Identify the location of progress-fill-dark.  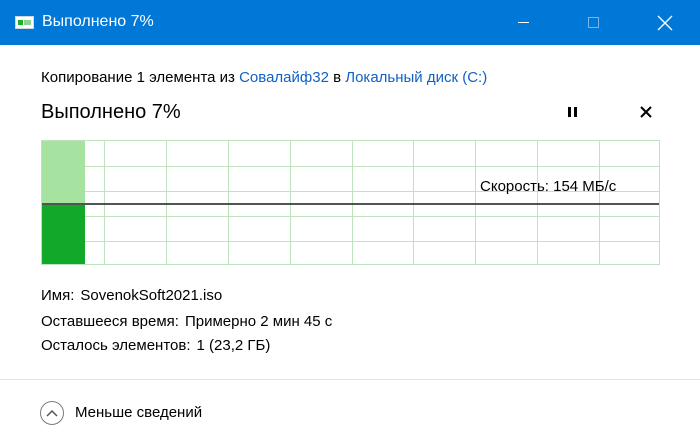
(63, 234).